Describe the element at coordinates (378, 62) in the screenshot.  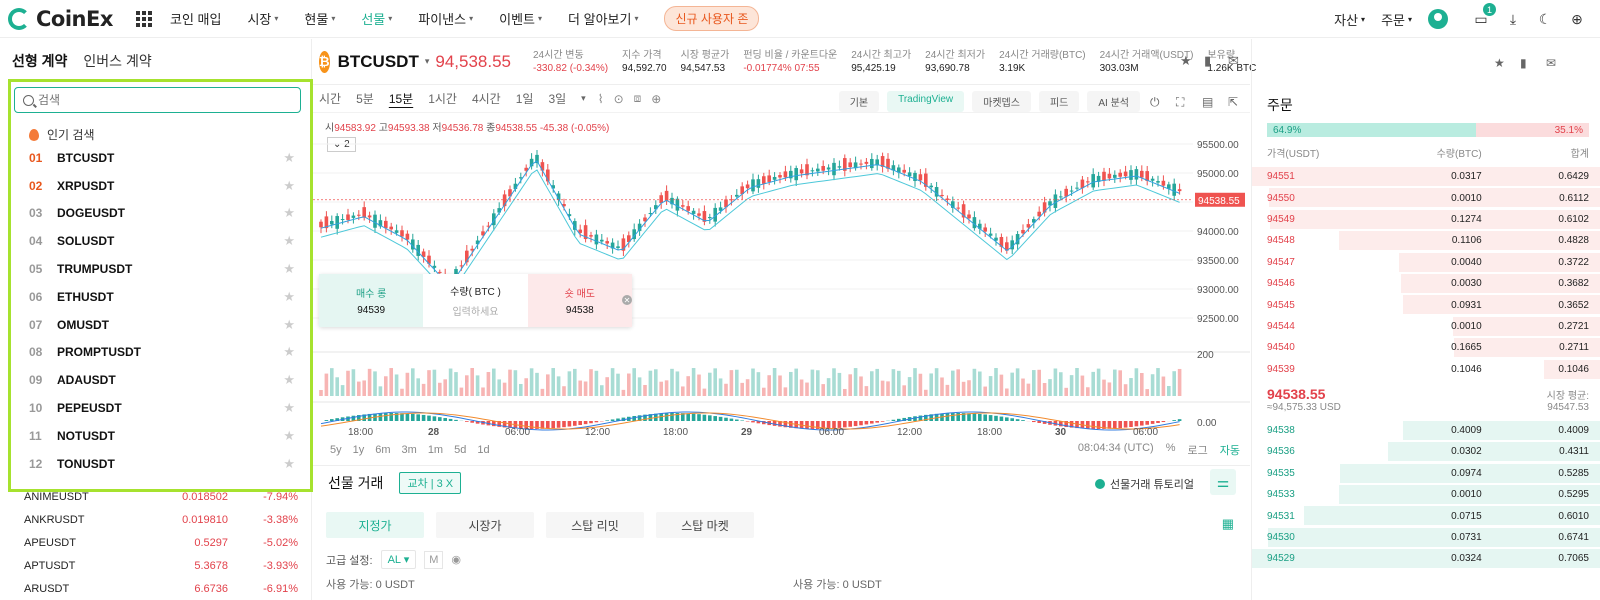
I see `pair-name: BTCUSDT` at that location.